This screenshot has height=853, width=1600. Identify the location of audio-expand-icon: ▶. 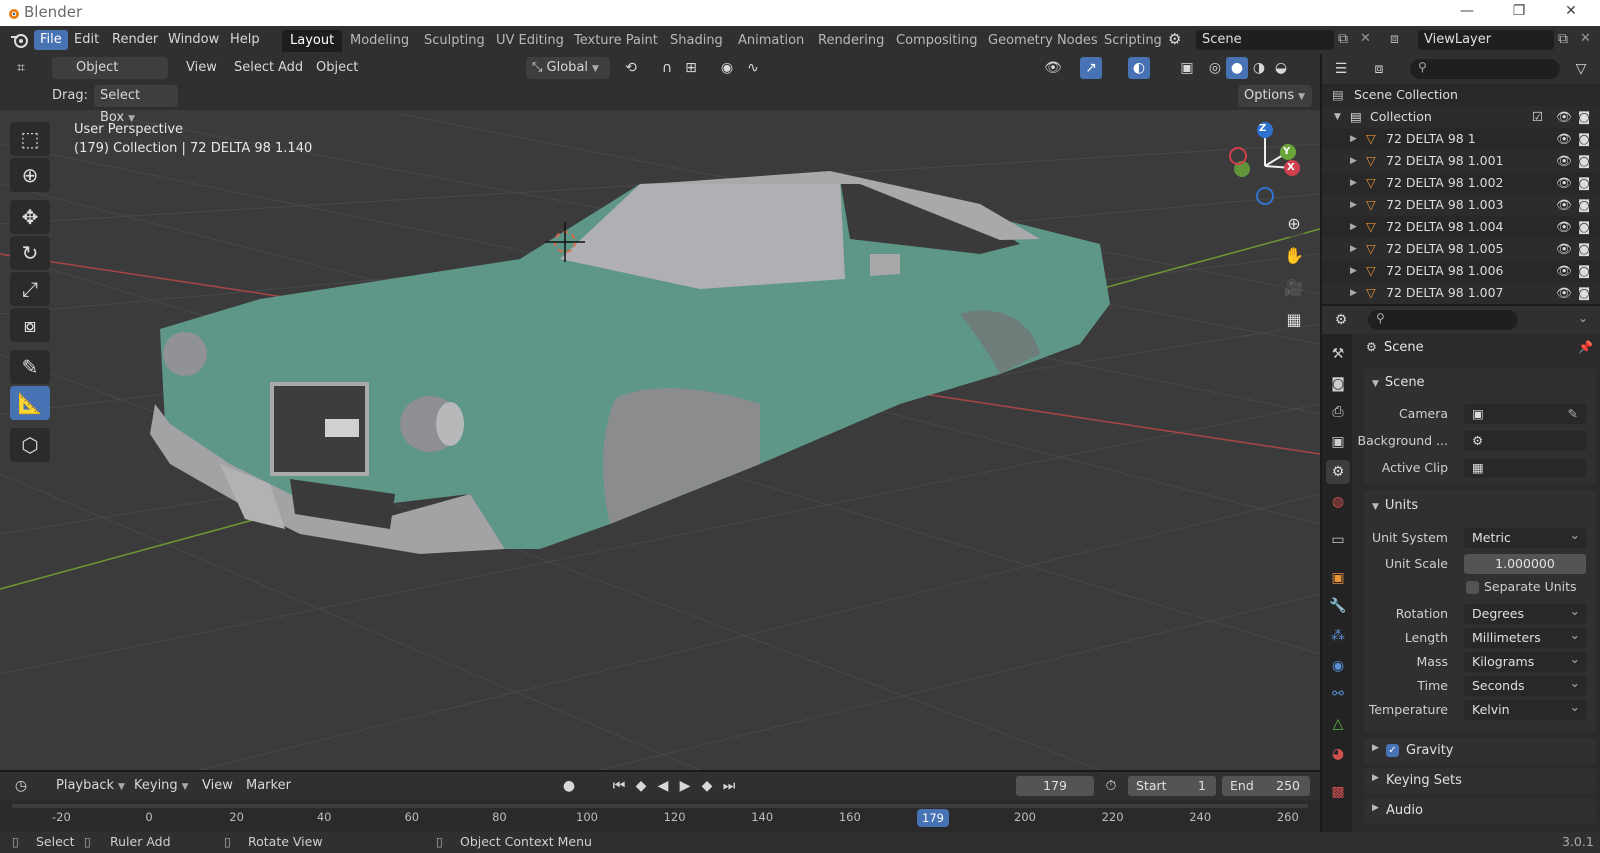
(1375, 808).